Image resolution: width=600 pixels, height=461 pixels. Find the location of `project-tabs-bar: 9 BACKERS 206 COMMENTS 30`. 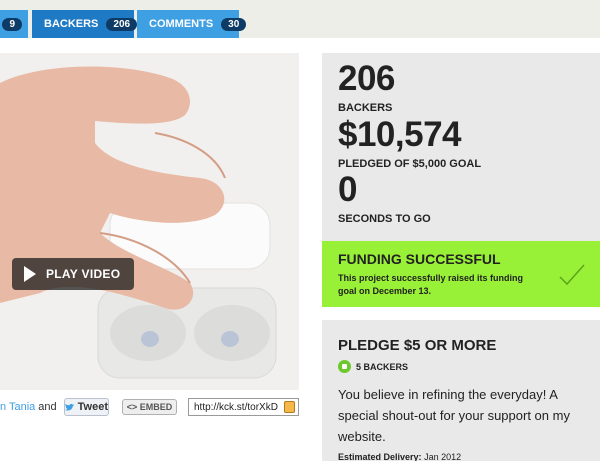

project-tabs-bar: 9 BACKERS 206 COMMENTS 30 is located at coordinates (300, 19).